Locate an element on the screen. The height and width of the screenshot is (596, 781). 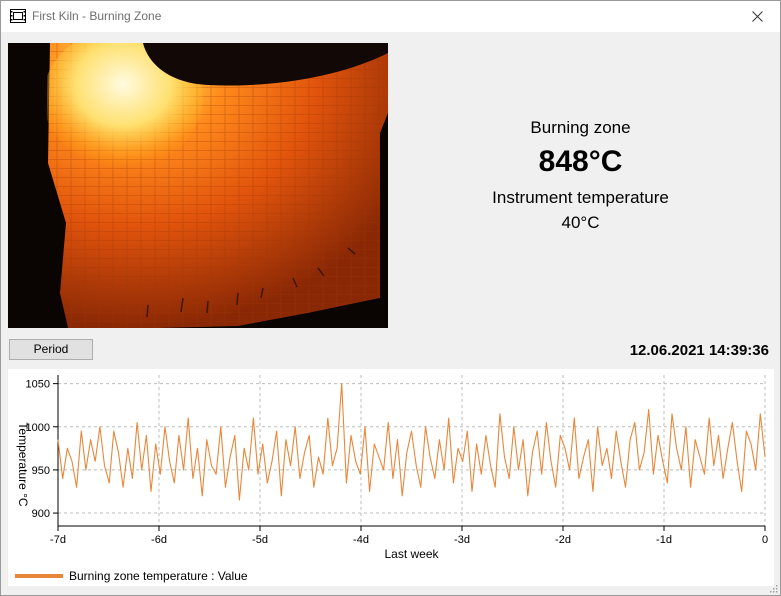
x-tick-label: -1d is located at coordinates (664, 540).